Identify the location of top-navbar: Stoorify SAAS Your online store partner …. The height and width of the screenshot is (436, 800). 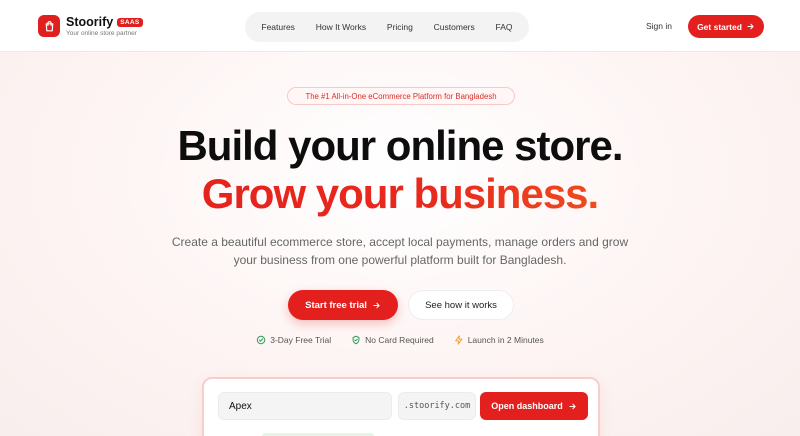
(400, 26).